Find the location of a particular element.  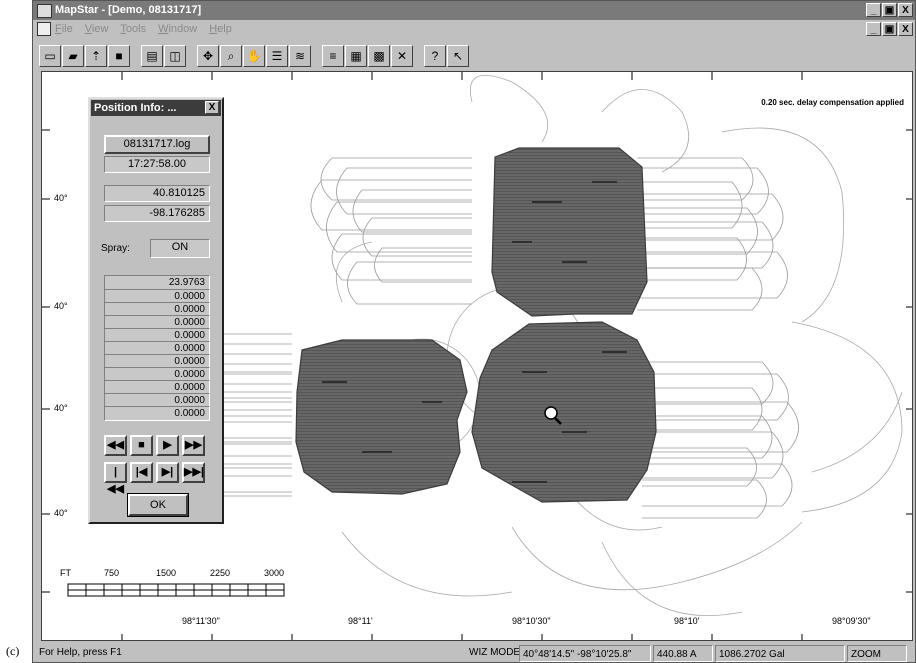

title-bar: MapStar - [Demo, 08131717] _ ▣ X is located at coordinates (474, 10).